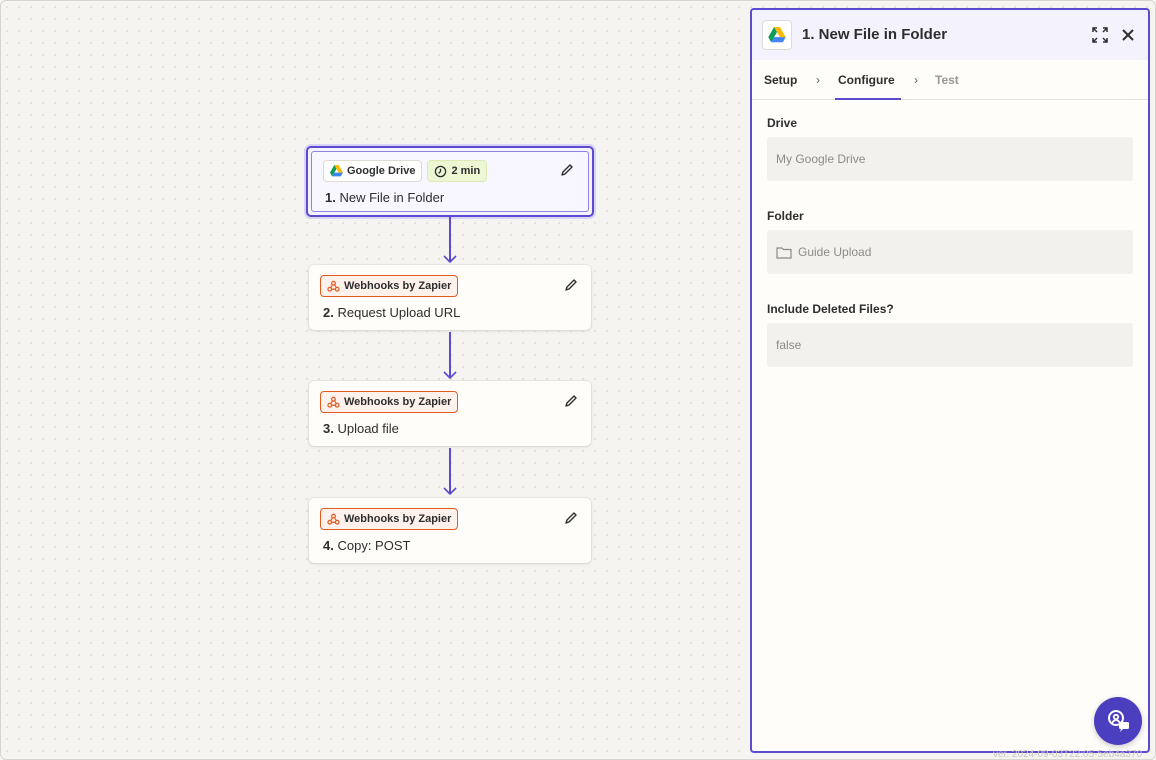 The image size is (1156, 760). What do you see at coordinates (784, 252) in the screenshot?
I see `folder-icon` at bounding box center [784, 252].